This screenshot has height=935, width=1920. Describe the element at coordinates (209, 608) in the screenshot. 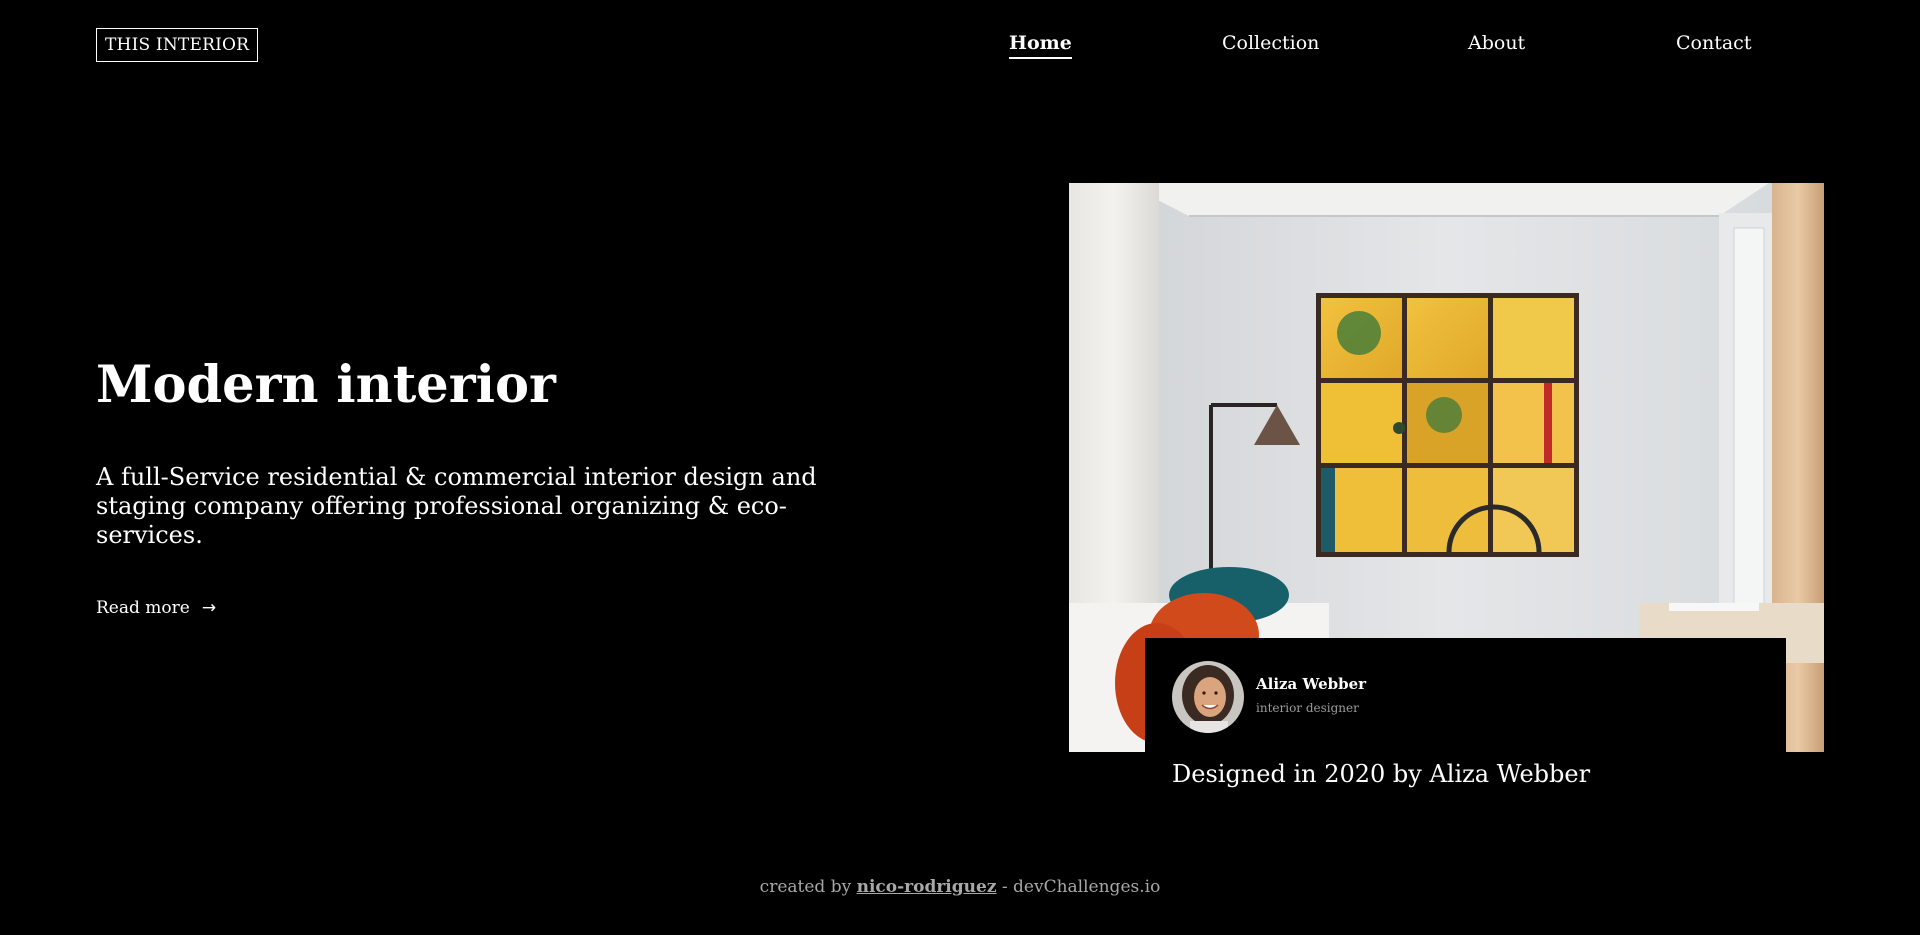

I see `arrow-right-icon: →` at that location.